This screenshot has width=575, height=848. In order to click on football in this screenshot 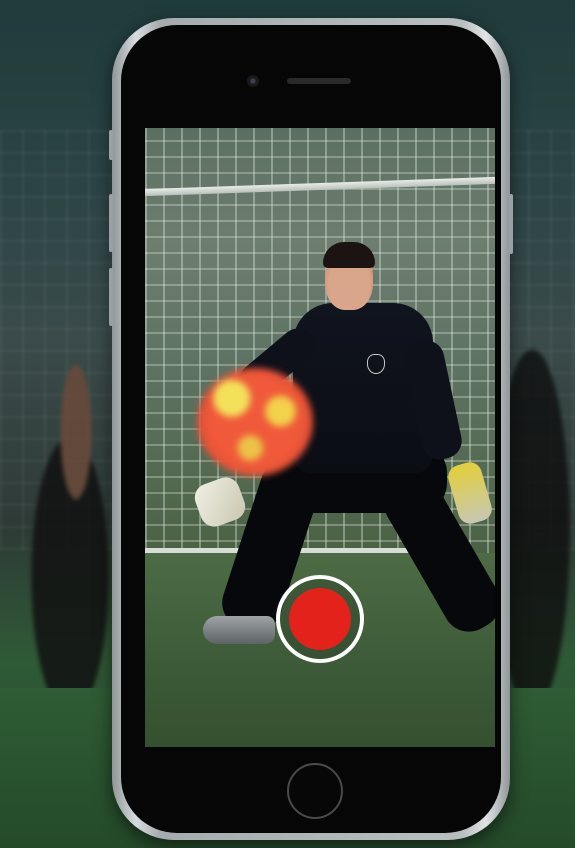, I will do `click(255, 422)`.